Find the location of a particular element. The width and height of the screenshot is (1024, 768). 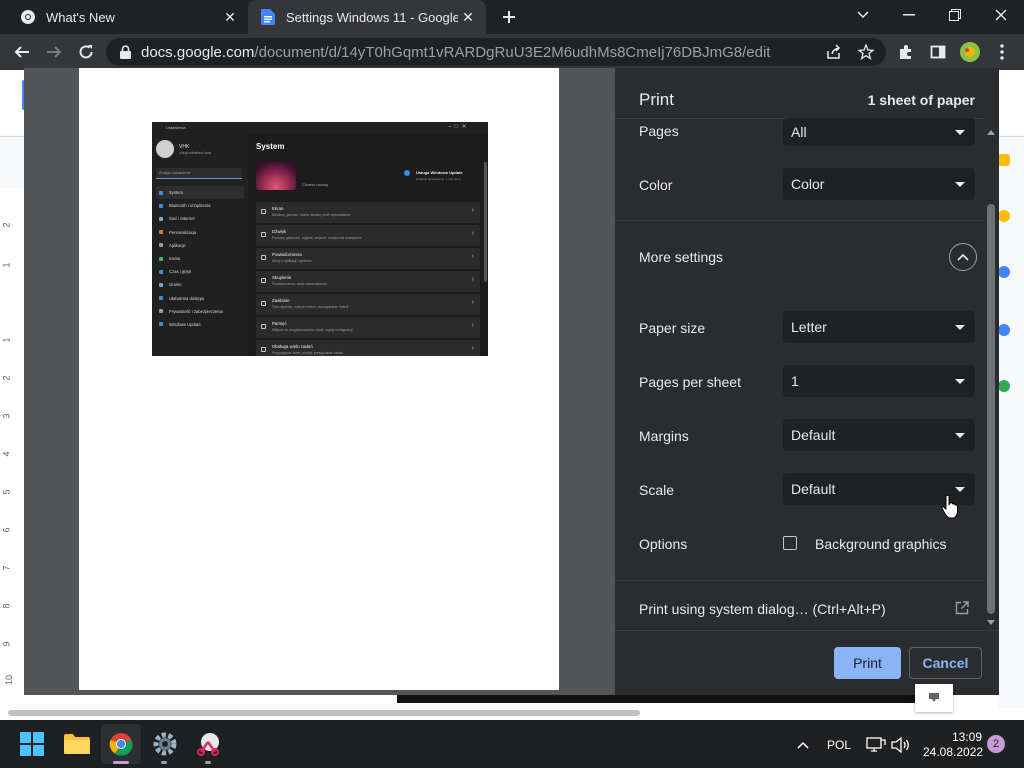

more-settings-label: More settings is located at coordinates (681, 257).